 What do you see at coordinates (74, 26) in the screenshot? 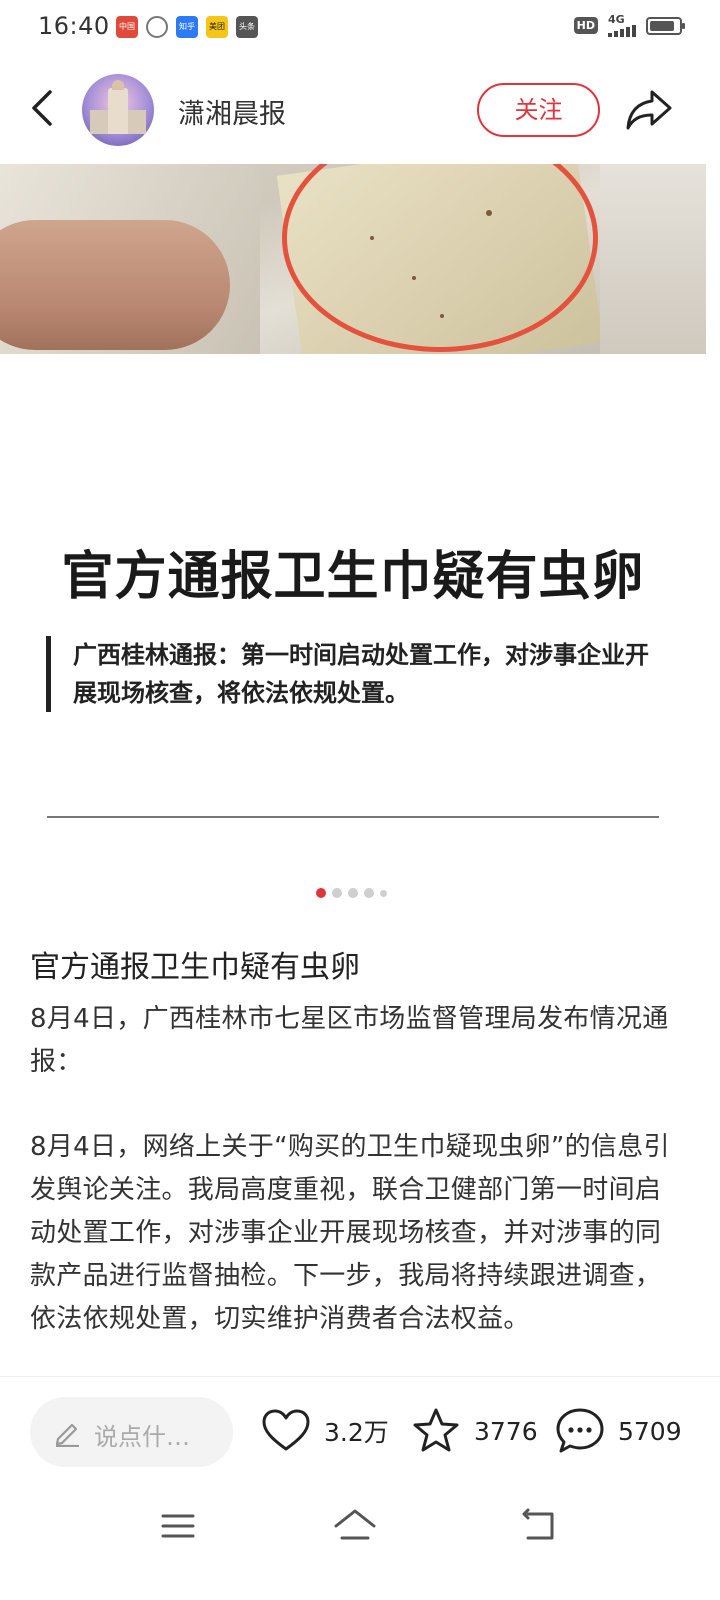
I see `status-time: 16:40` at bounding box center [74, 26].